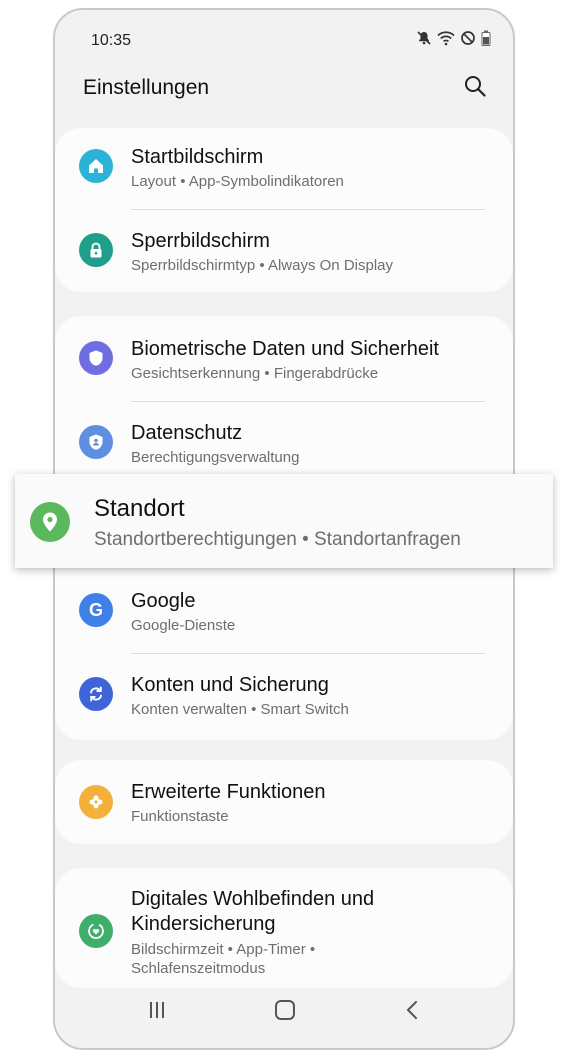  What do you see at coordinates (486, 38) in the screenshot?
I see `battery-icon` at bounding box center [486, 38].